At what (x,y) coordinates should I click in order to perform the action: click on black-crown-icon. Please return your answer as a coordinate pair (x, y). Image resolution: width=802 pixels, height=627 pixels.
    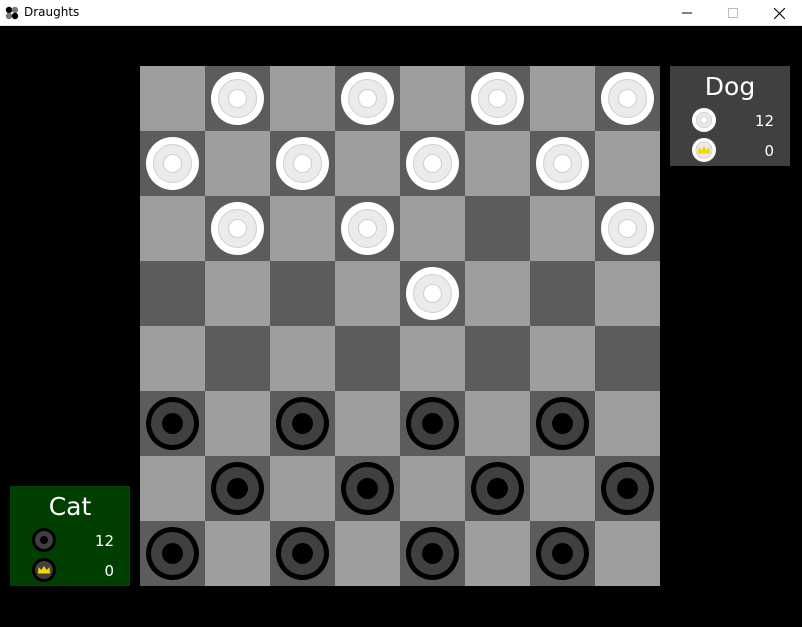
    Looking at the image, I should click on (44, 570).